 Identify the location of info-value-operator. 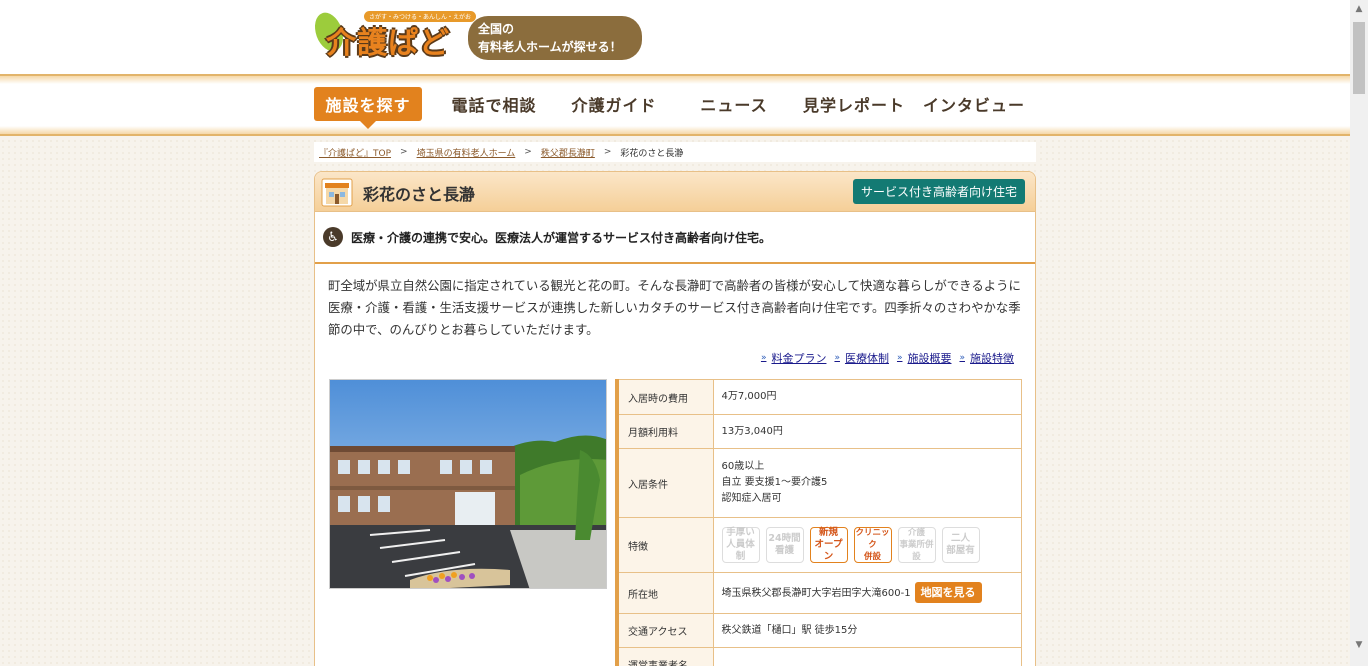
(867, 656).